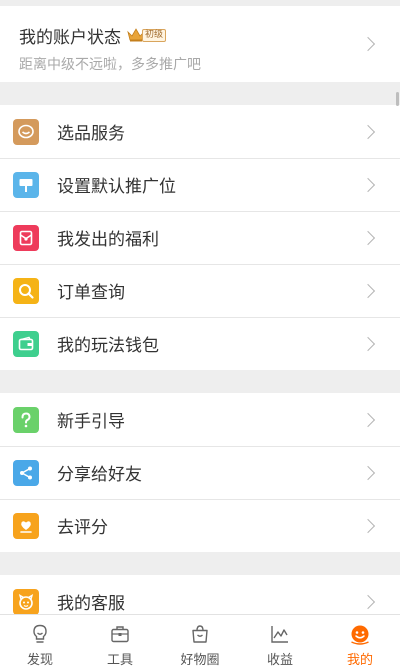 The width and height of the screenshot is (400, 668). I want to click on tab-label: 收益, so click(279, 660).